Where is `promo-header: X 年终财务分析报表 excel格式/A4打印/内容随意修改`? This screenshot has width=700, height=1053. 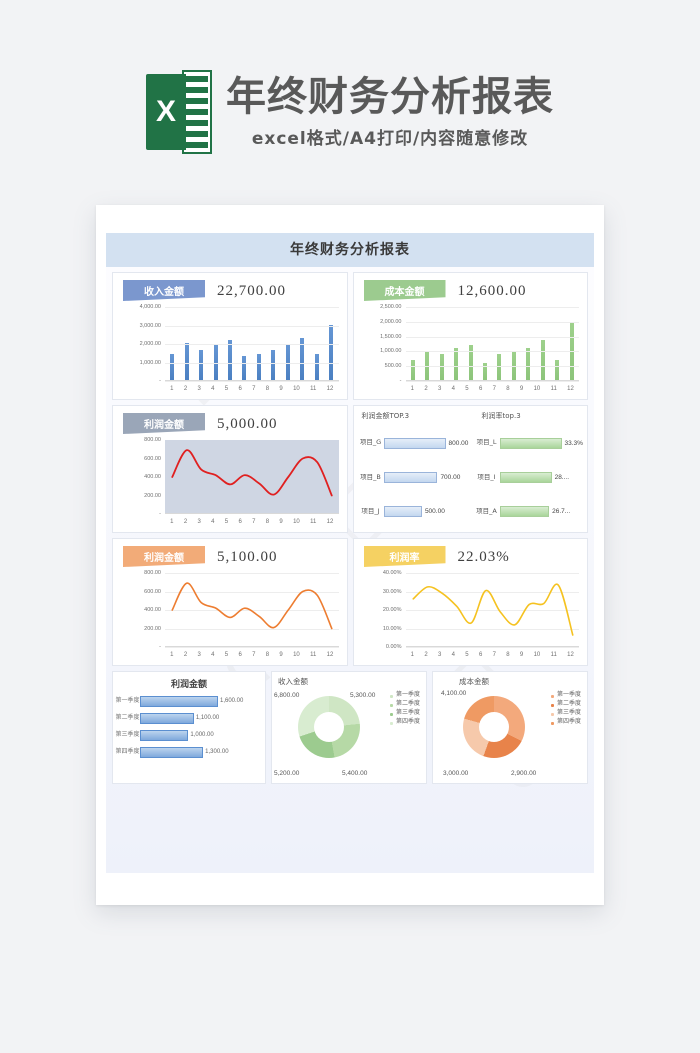 promo-header: X 年终财务分析报表 excel格式/A4打印/内容随意修改 is located at coordinates (350, 112).